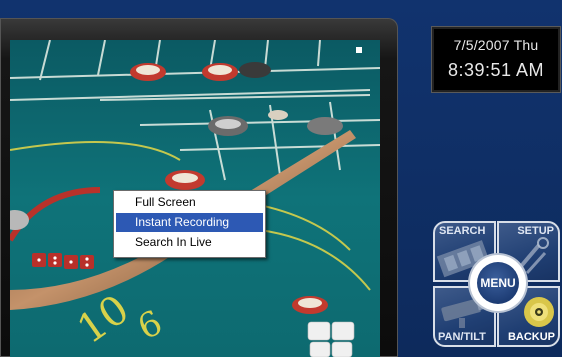 The width and height of the screenshot is (562, 357). Describe the element at coordinates (462, 337) in the screenshot. I see `pan-tilt-label: PAN/TILT` at that location.